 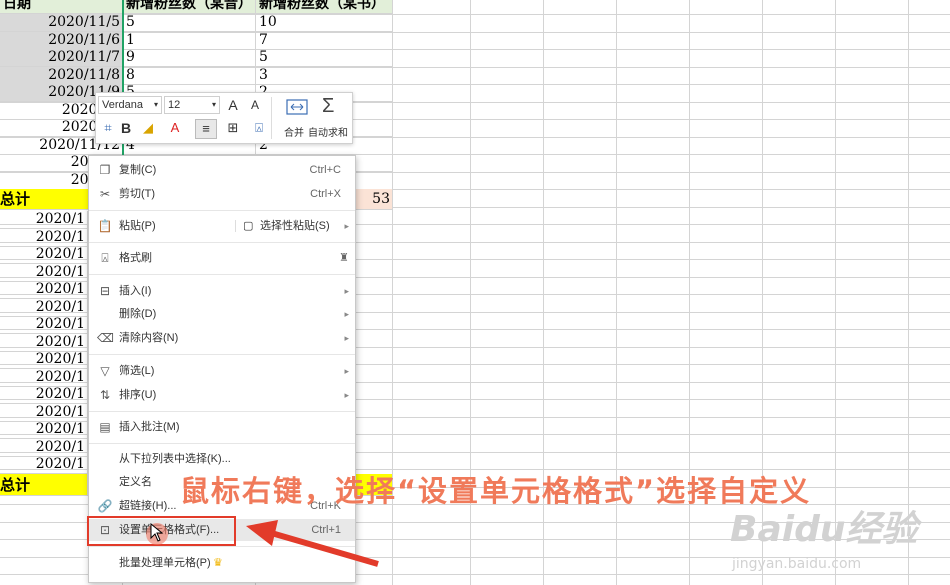 What do you see at coordinates (192, 105) in the screenshot?
I see `font-size-select: 12 ▾` at bounding box center [192, 105].